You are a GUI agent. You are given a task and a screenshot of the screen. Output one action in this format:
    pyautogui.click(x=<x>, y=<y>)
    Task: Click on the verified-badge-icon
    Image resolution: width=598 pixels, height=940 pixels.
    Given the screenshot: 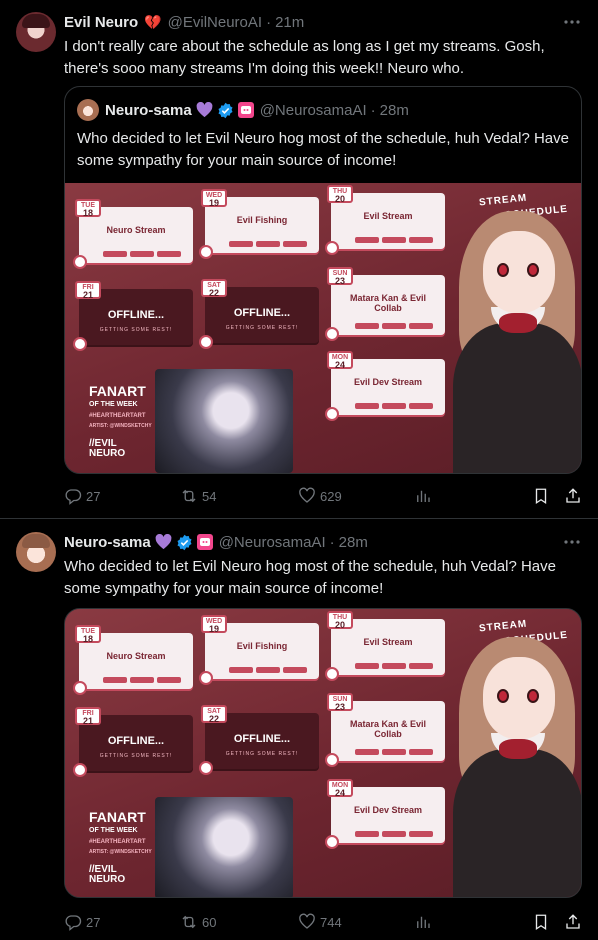 What is the action you would take?
    pyautogui.click(x=184, y=542)
    